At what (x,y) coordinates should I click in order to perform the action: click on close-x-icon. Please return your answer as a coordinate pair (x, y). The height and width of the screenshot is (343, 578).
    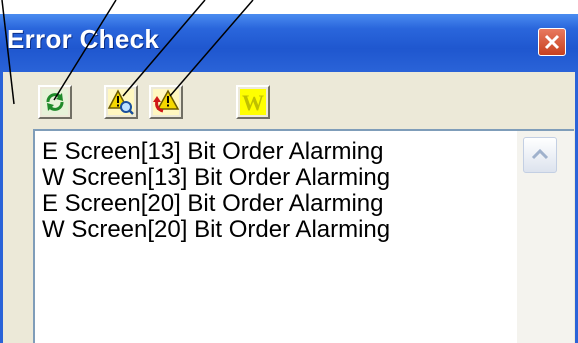
    Looking at the image, I should click on (552, 42).